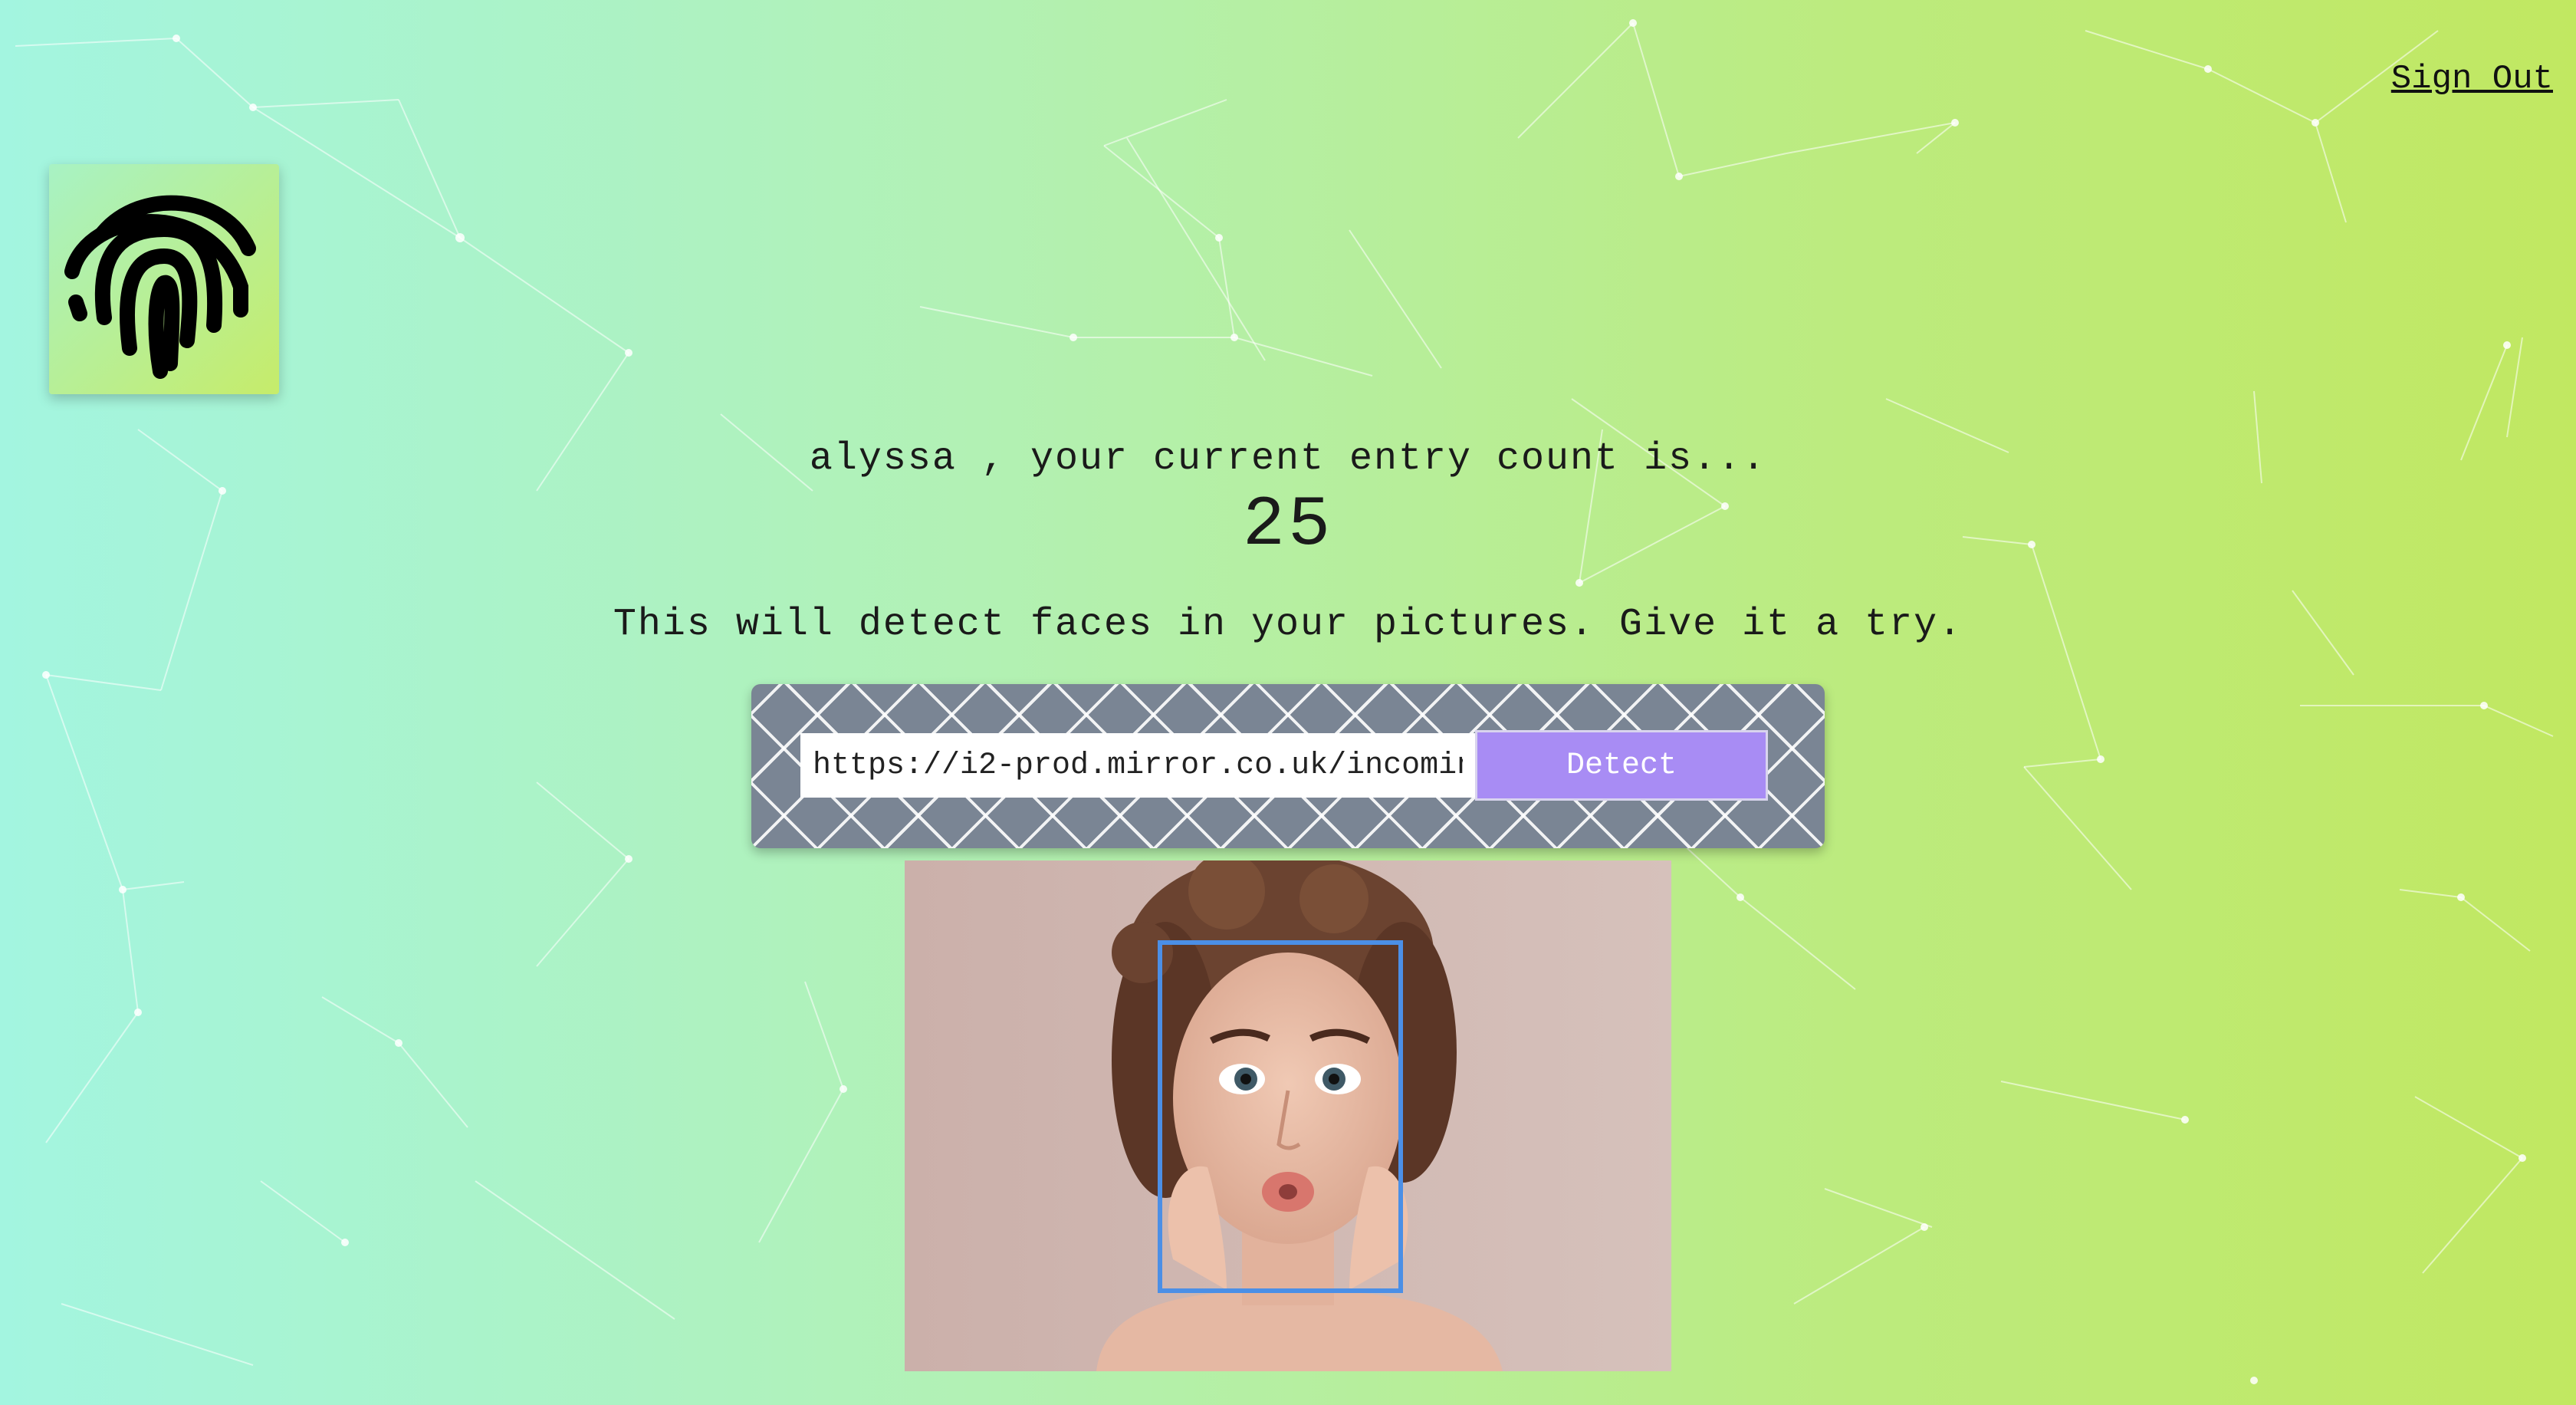 The image size is (2576, 1405). What do you see at coordinates (1280, 1117) in the screenshot?
I see `face-bounding-box` at bounding box center [1280, 1117].